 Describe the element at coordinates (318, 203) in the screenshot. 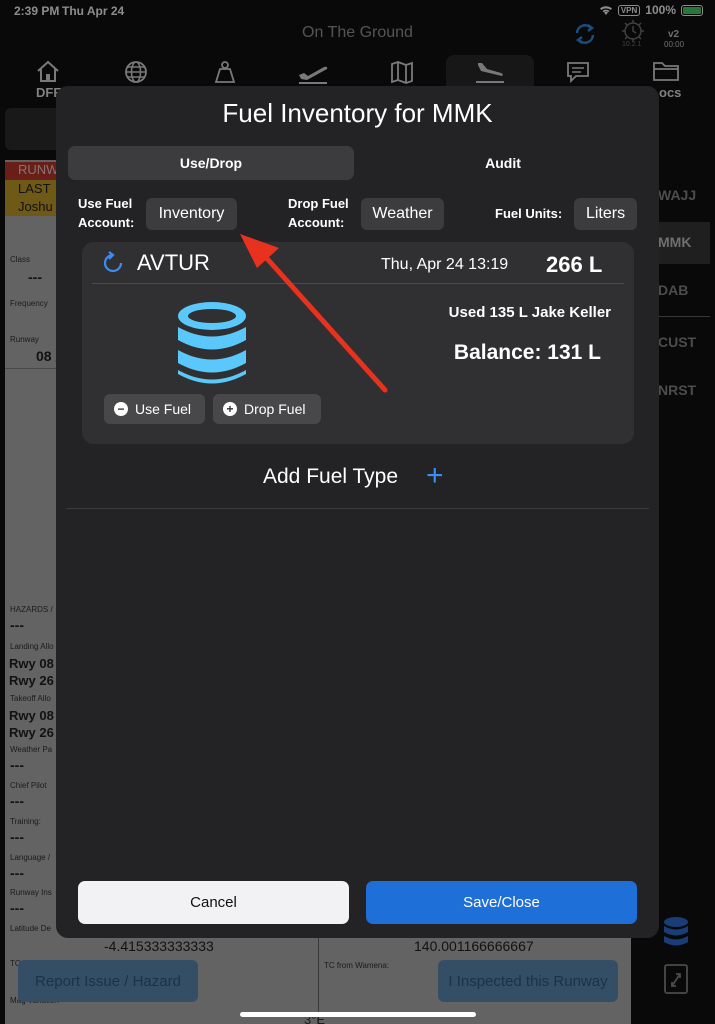

I see `drop-fuel-account-label-line1: Drop Fuel` at that location.